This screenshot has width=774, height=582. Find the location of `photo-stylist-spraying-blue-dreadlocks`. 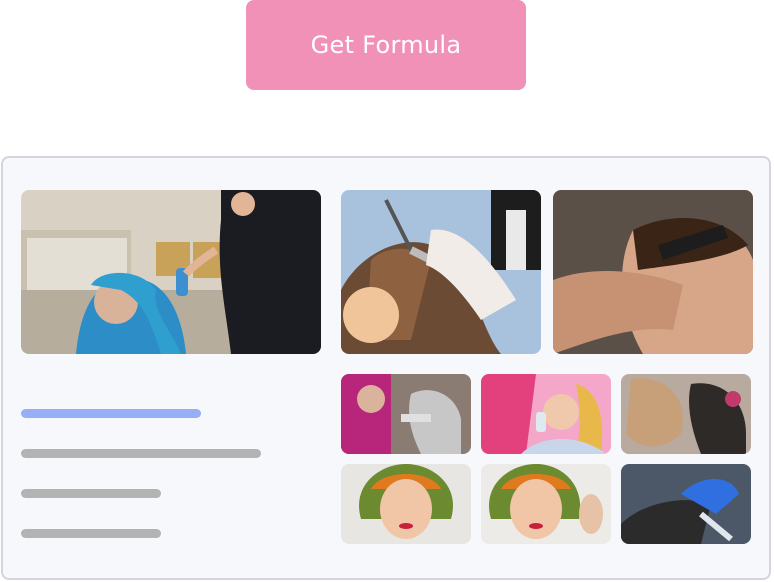

photo-stylist-spraying-blue-dreadlocks is located at coordinates (171, 272).